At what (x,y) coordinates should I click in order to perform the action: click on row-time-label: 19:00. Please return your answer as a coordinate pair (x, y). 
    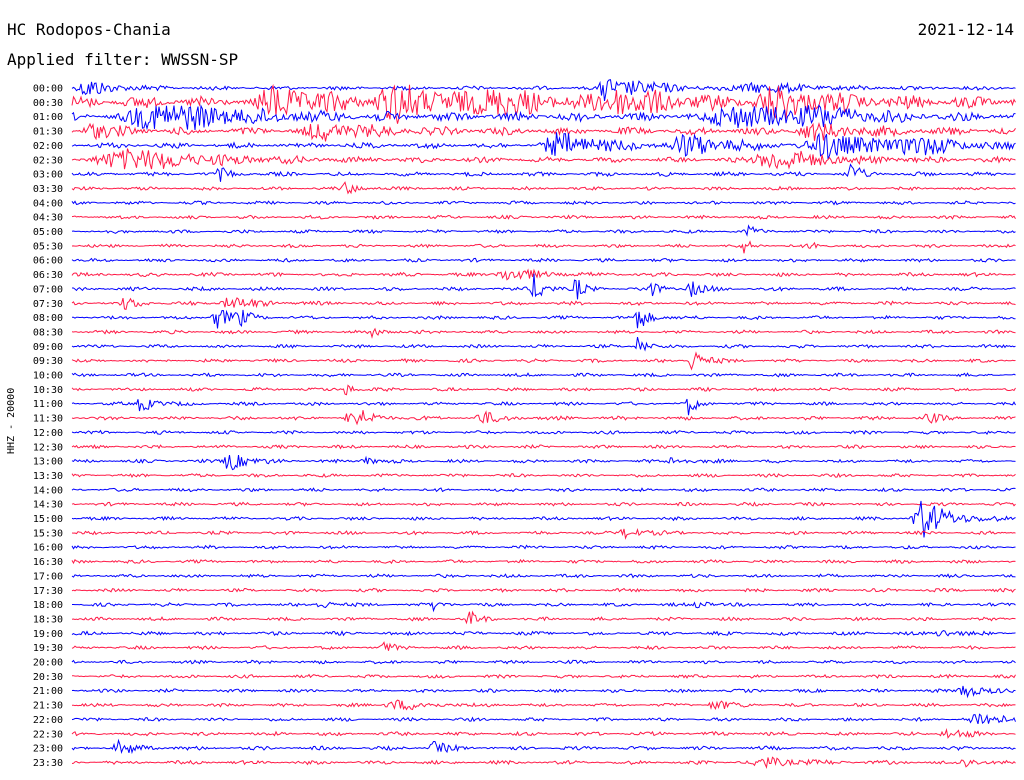
    Looking at the image, I should click on (48, 634).